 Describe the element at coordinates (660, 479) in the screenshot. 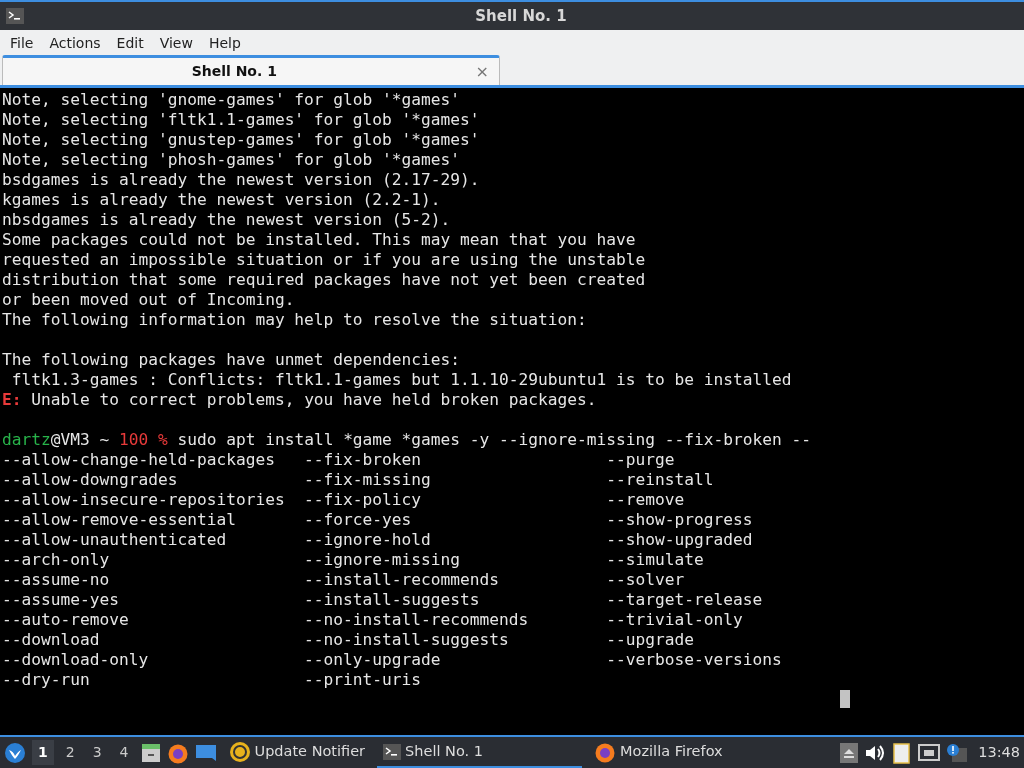

I see `completion-option: --reinstall` at that location.